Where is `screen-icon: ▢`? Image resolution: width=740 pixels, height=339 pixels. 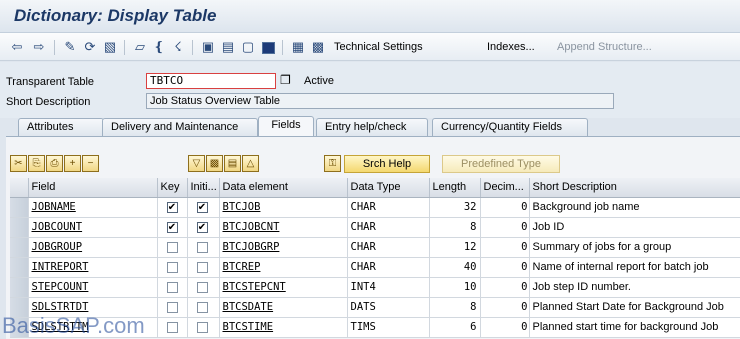 screen-icon: ▢ is located at coordinates (248, 47).